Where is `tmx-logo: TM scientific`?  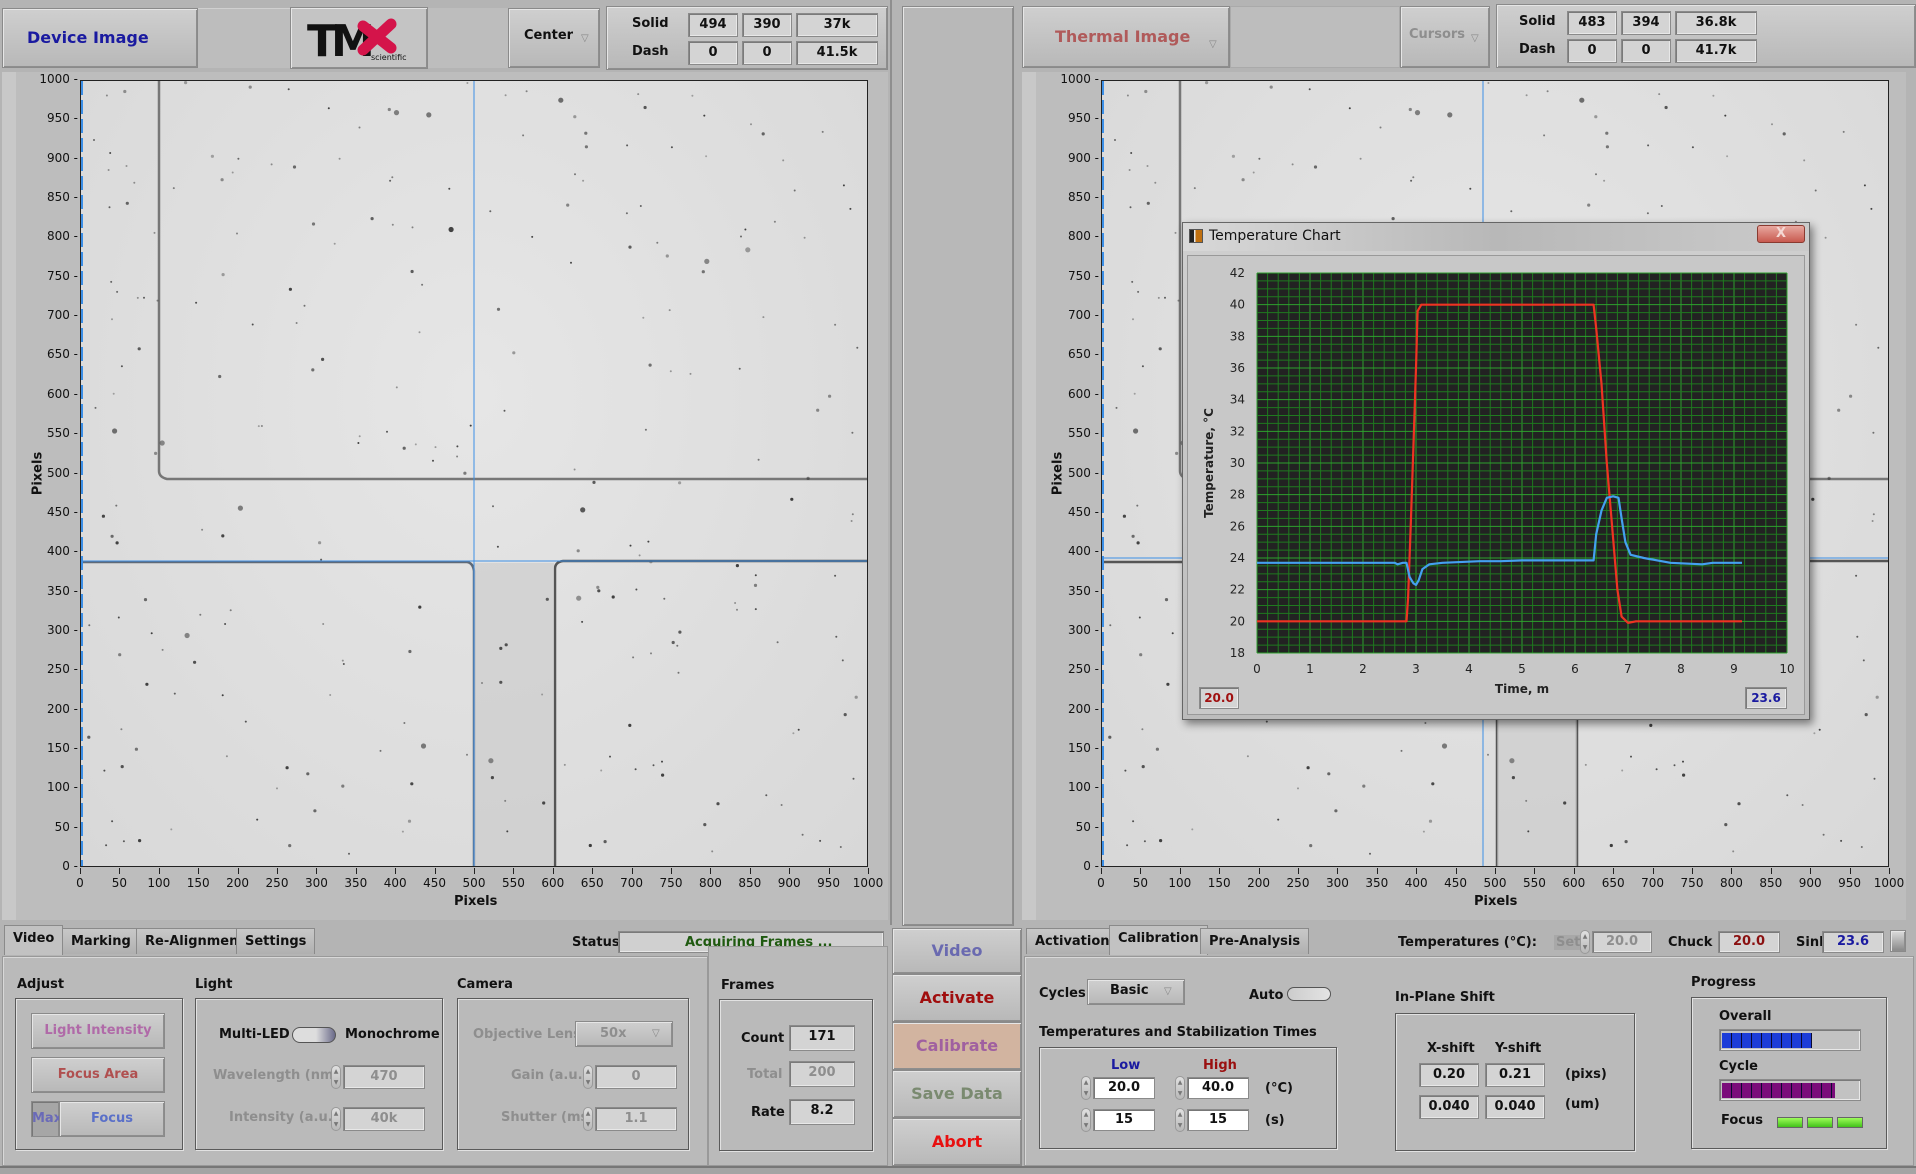
tmx-logo: TM scientific is located at coordinates (357, 40).